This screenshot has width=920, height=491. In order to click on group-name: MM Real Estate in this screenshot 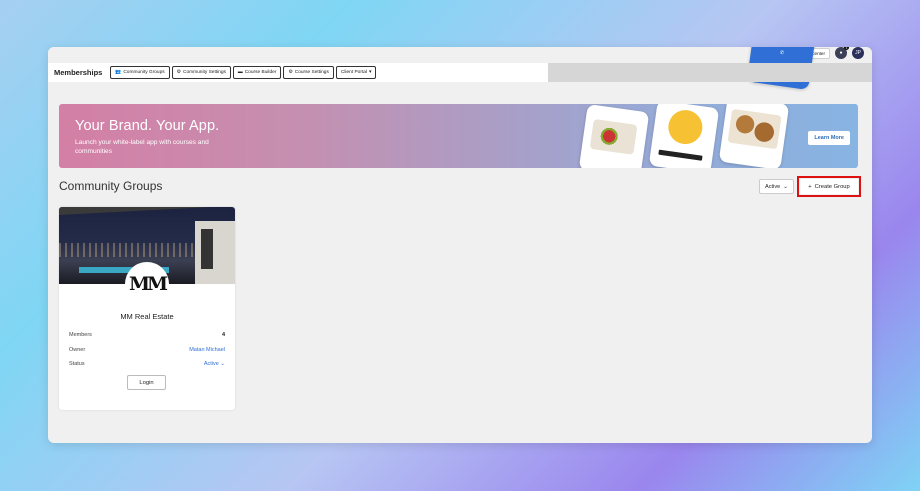, I will do `click(147, 316)`.